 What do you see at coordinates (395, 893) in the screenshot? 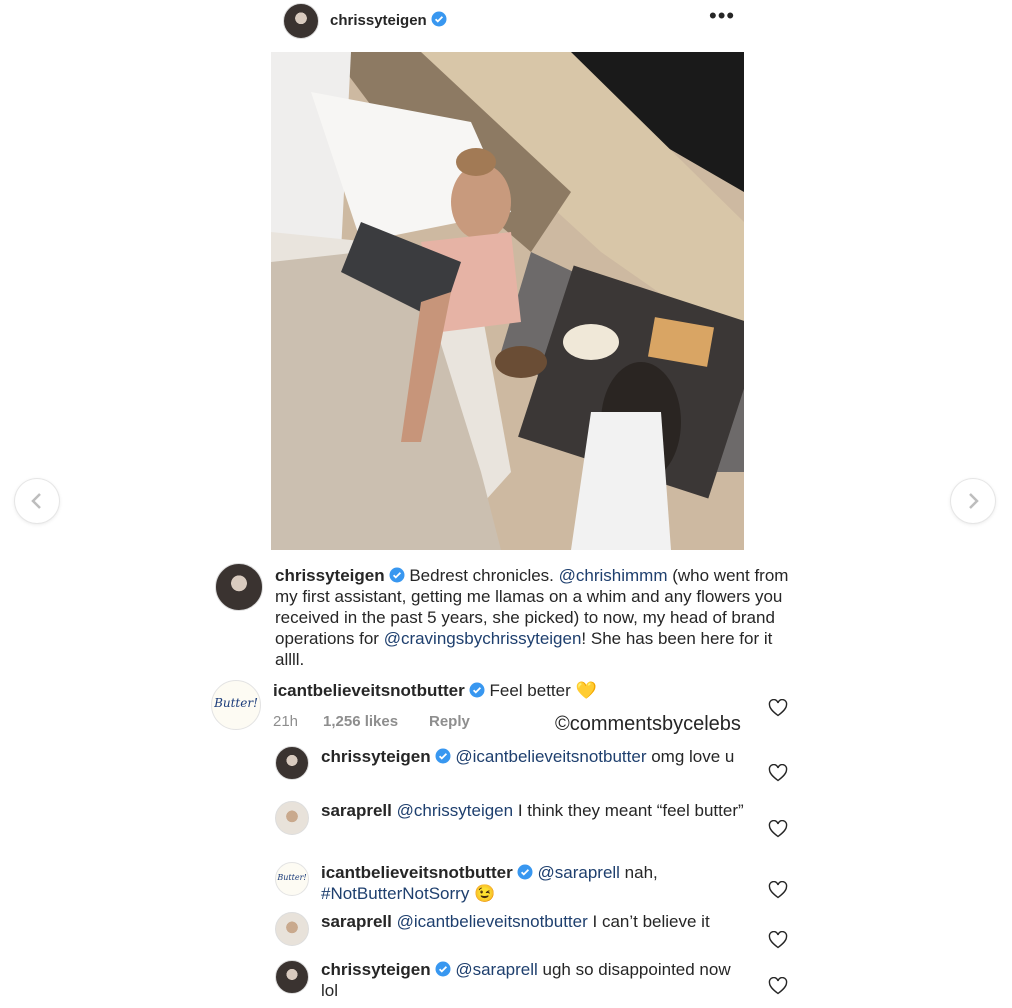
I see `reply-hashtag: #NotButterNotSorry` at bounding box center [395, 893].